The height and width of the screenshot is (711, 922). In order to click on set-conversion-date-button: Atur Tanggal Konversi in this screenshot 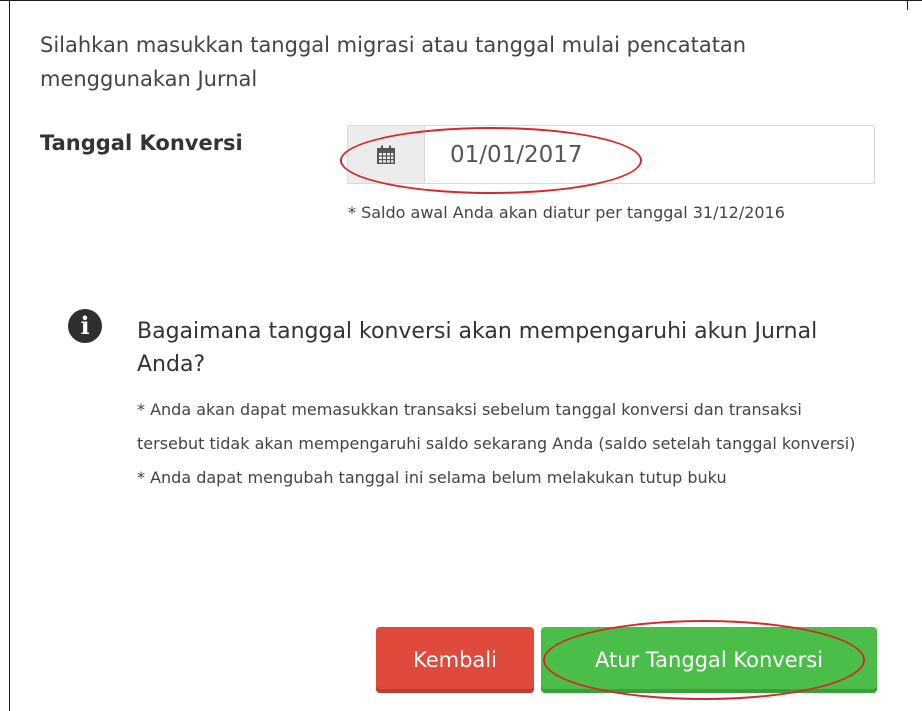, I will do `click(709, 660)`.